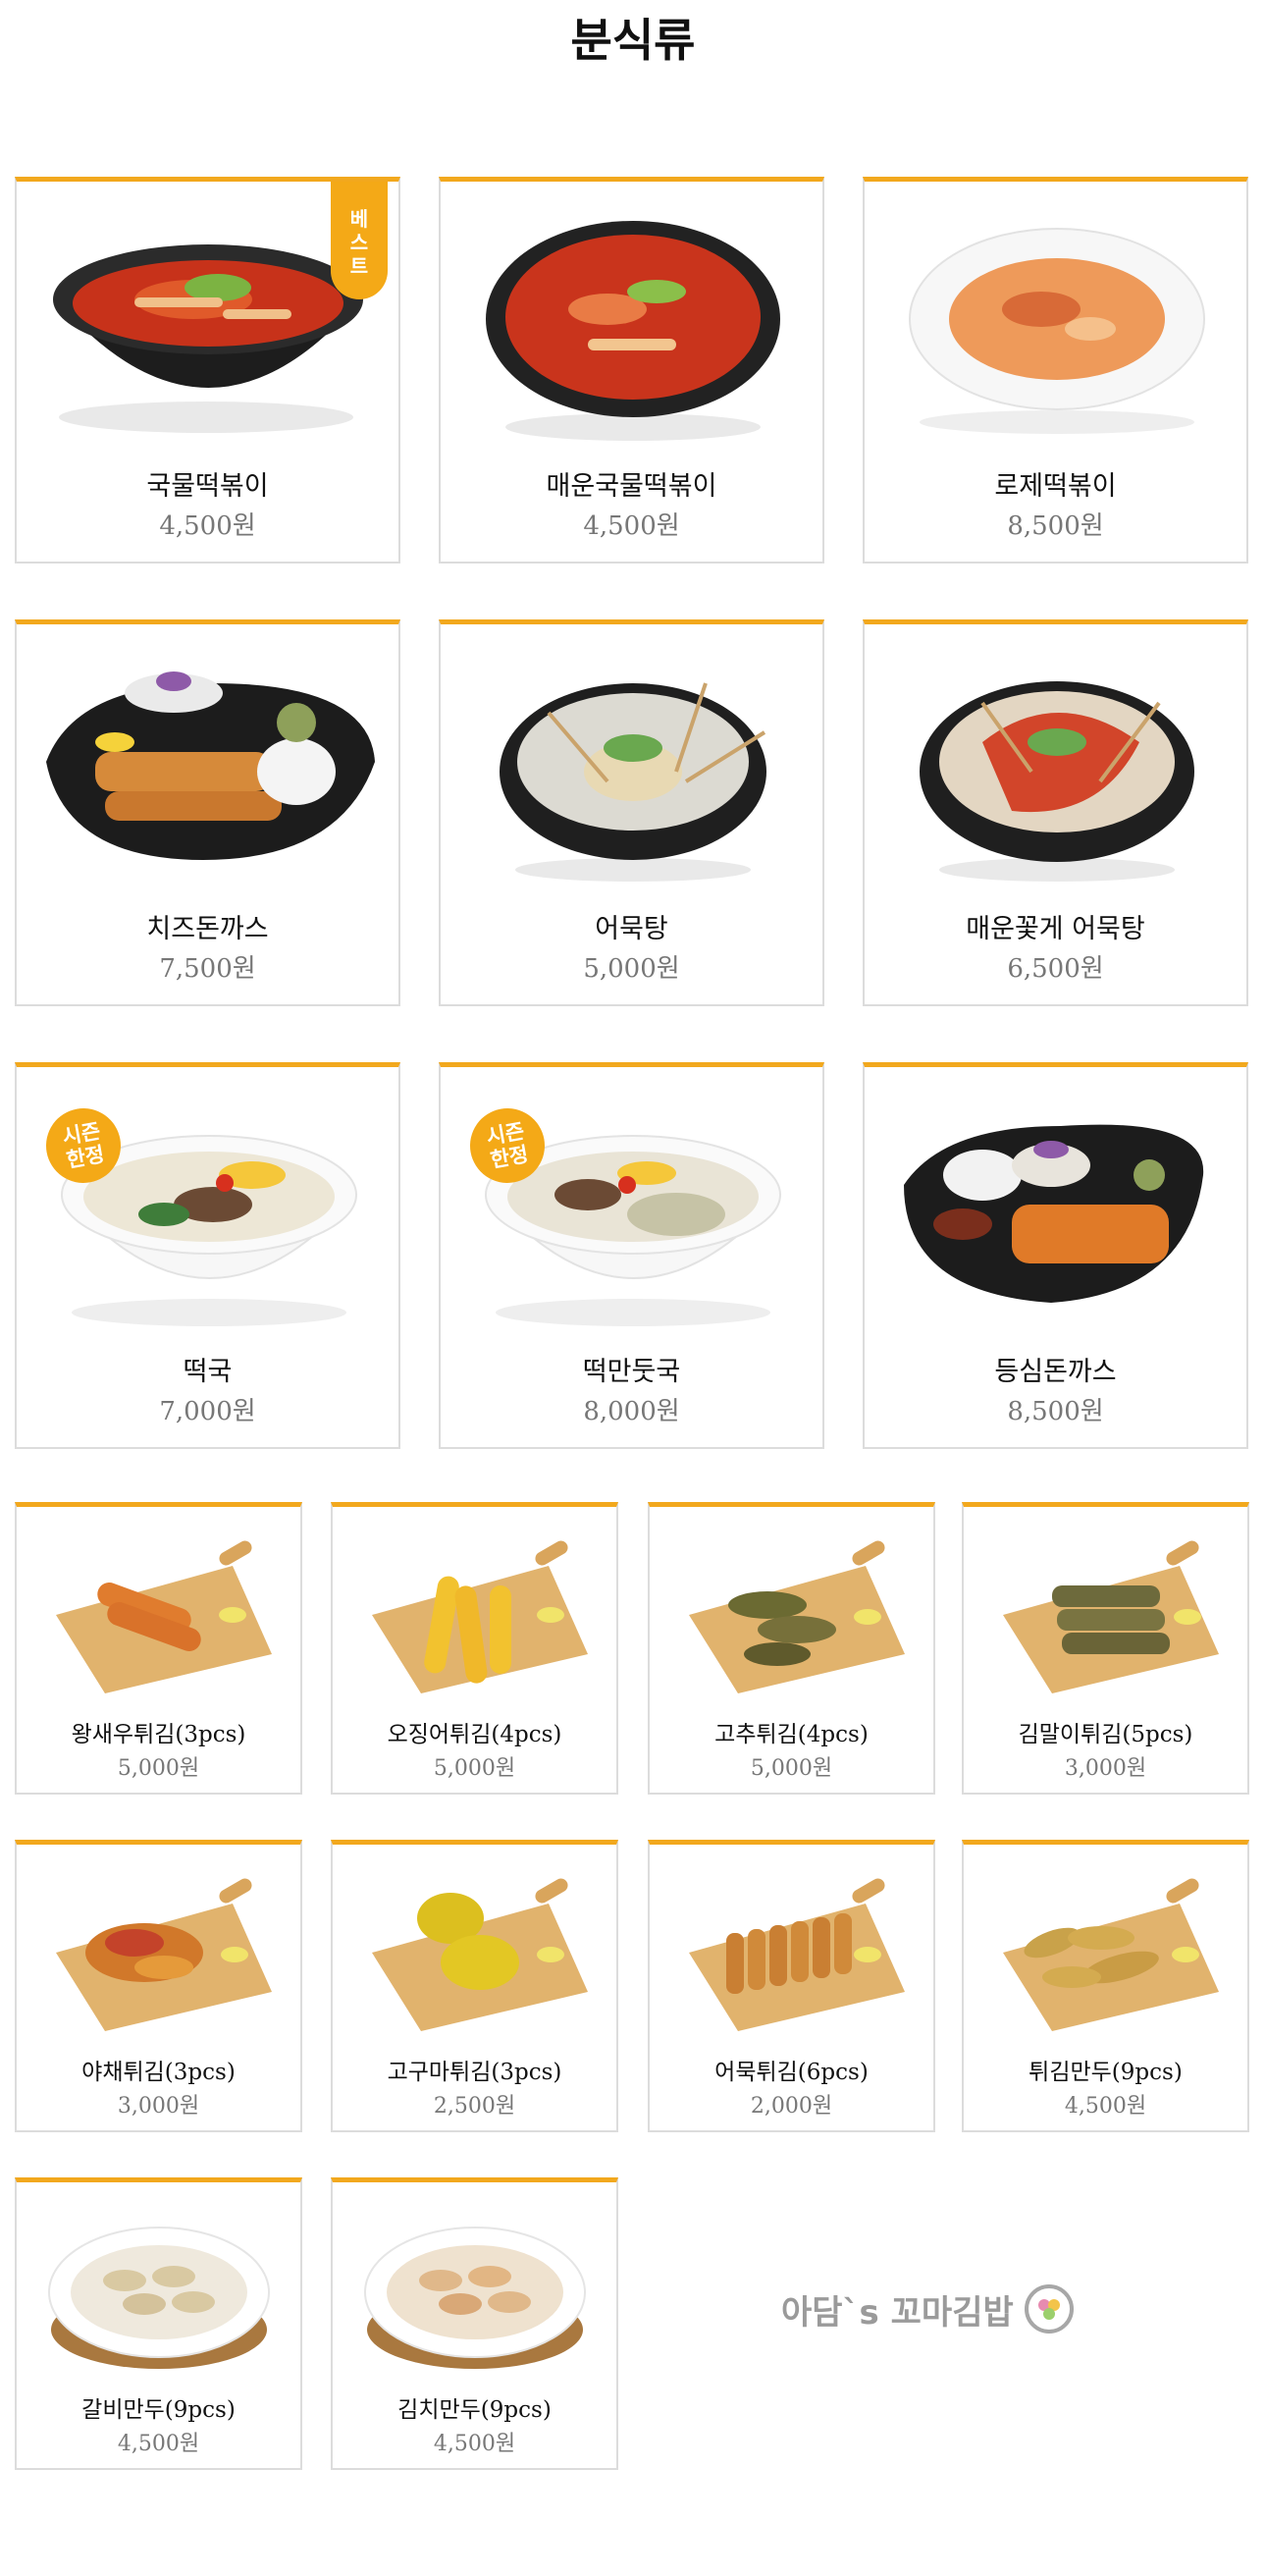  What do you see at coordinates (631, 486) in the screenshot?
I see `menu-item-name: 매운국물떡볶이` at bounding box center [631, 486].